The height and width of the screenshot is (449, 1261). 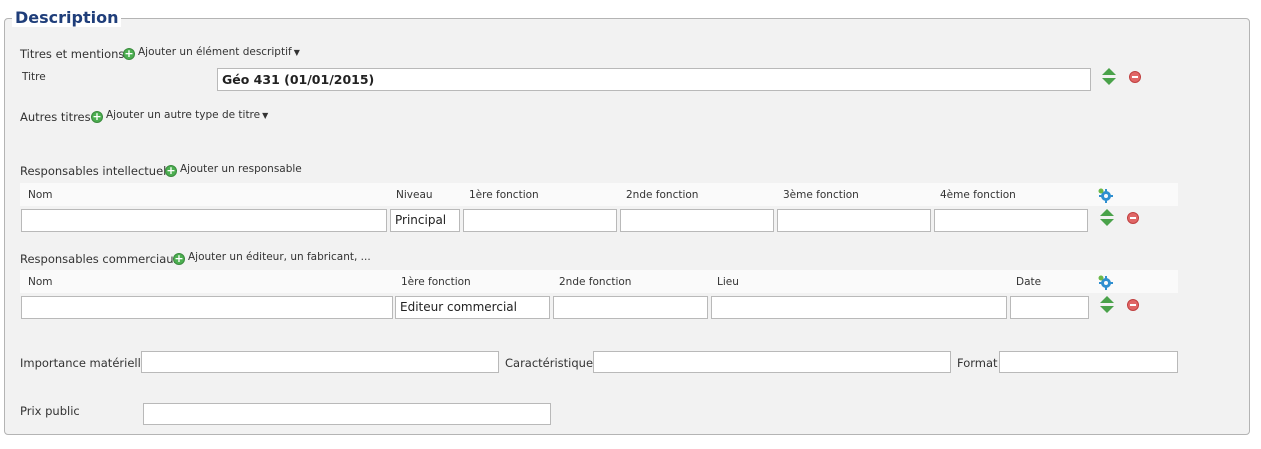 I want to click on add-descriptive-element-link: + Ajouter un élément descriptif ▼, so click(x=211, y=53).